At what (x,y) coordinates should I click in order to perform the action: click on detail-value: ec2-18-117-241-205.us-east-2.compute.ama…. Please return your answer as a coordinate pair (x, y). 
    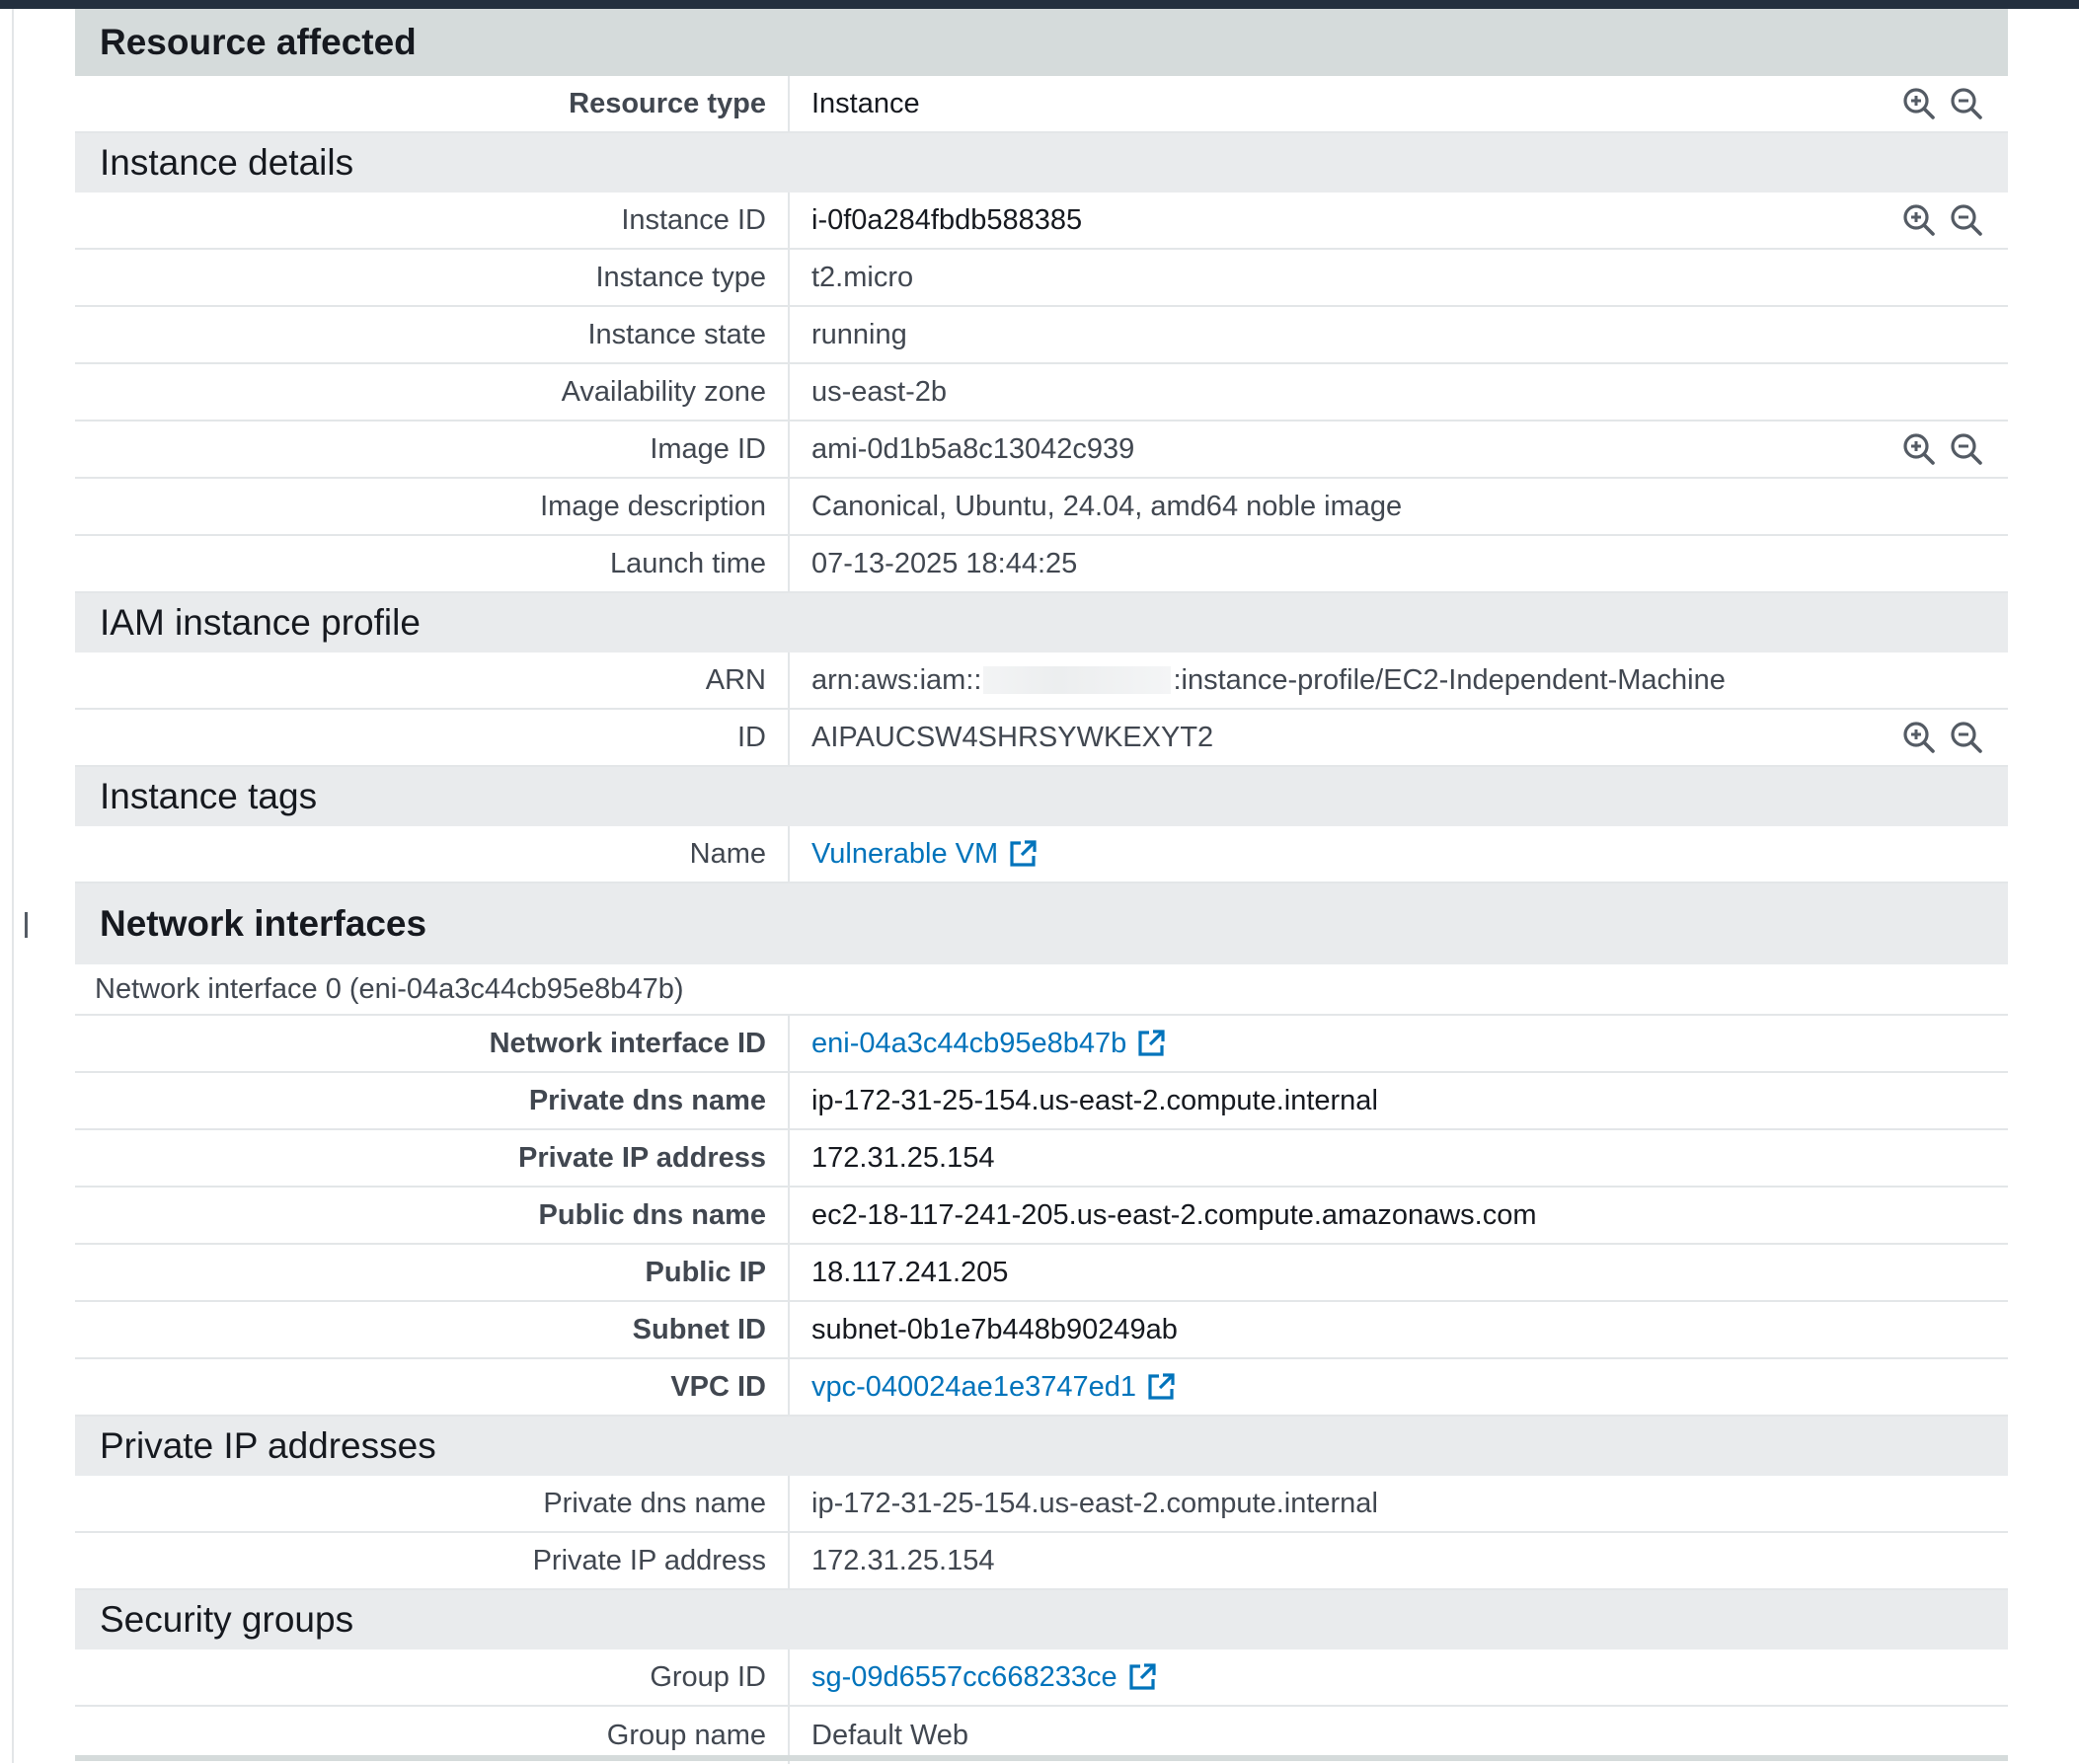
    Looking at the image, I should click on (1174, 1214).